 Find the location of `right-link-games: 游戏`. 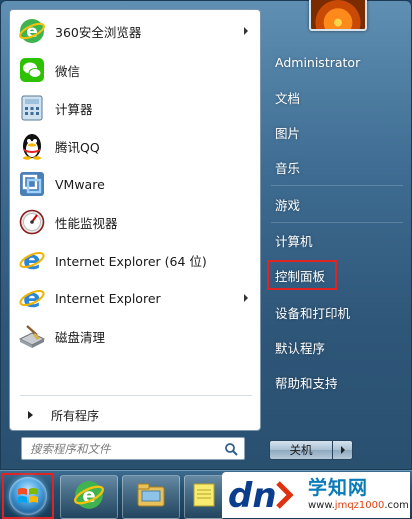

right-link-games: 游戏 is located at coordinates (337, 204).